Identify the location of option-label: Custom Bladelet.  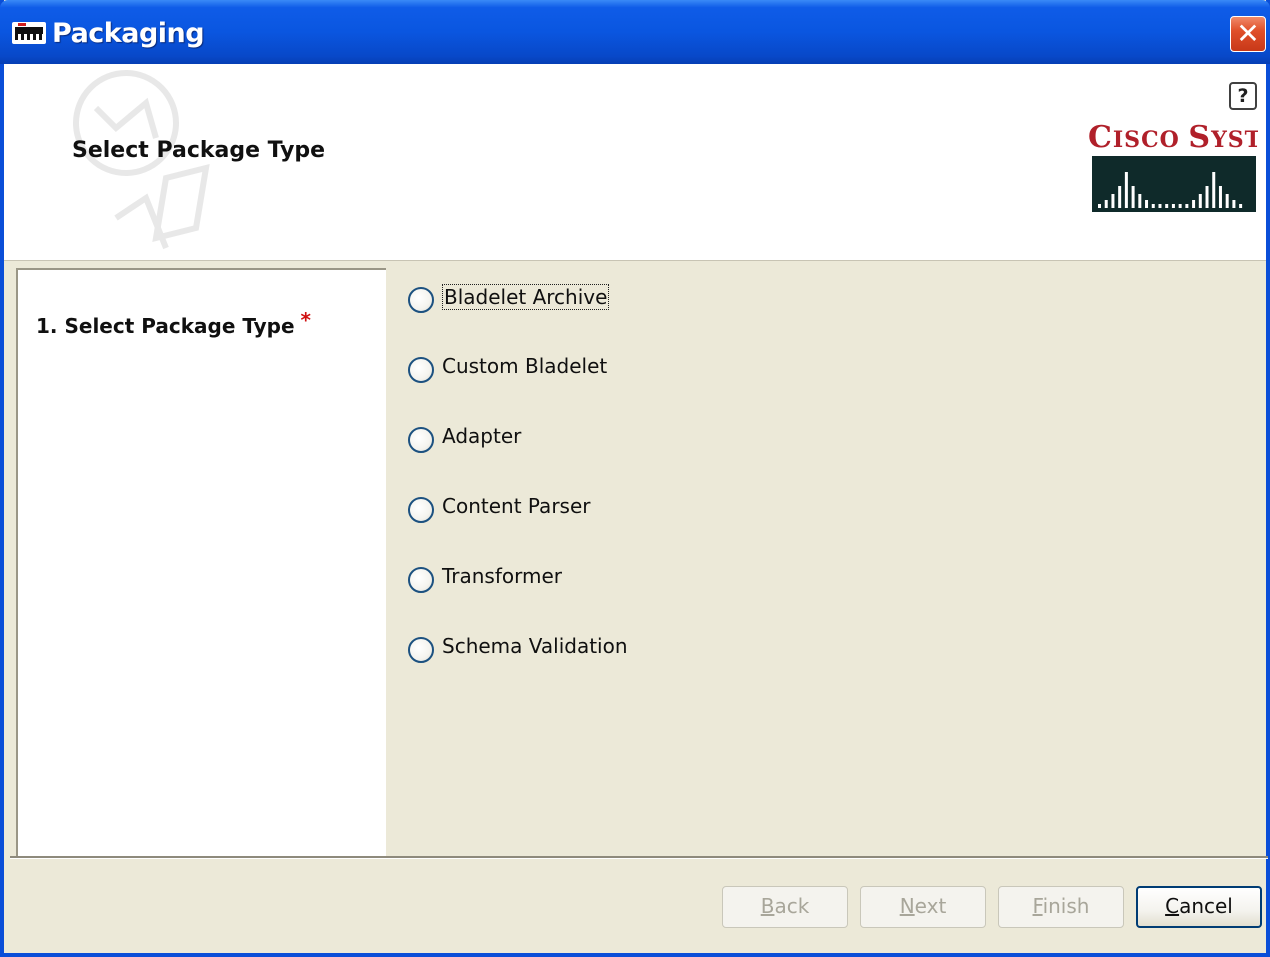
(524, 366).